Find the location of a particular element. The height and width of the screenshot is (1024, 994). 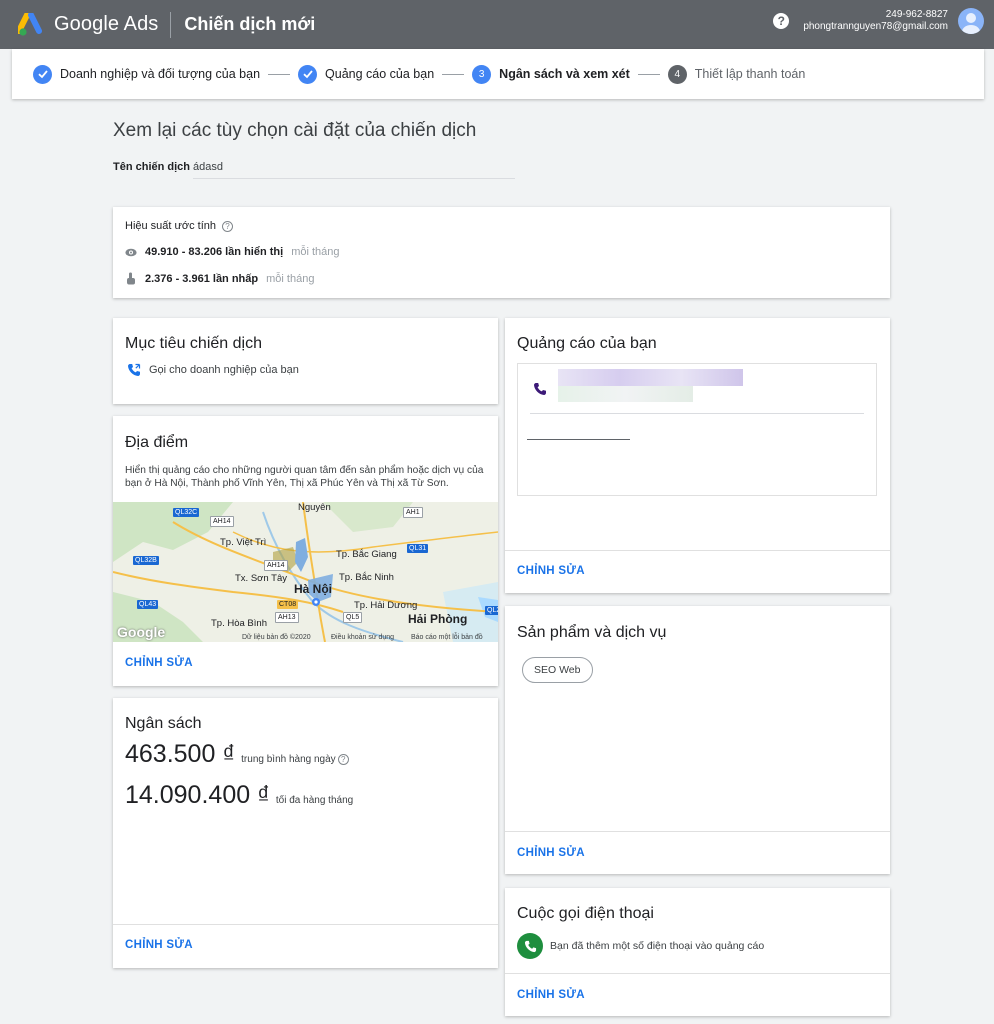

monthly-budget-amount: 14.090.400 ₫ is located at coordinates (197, 795).